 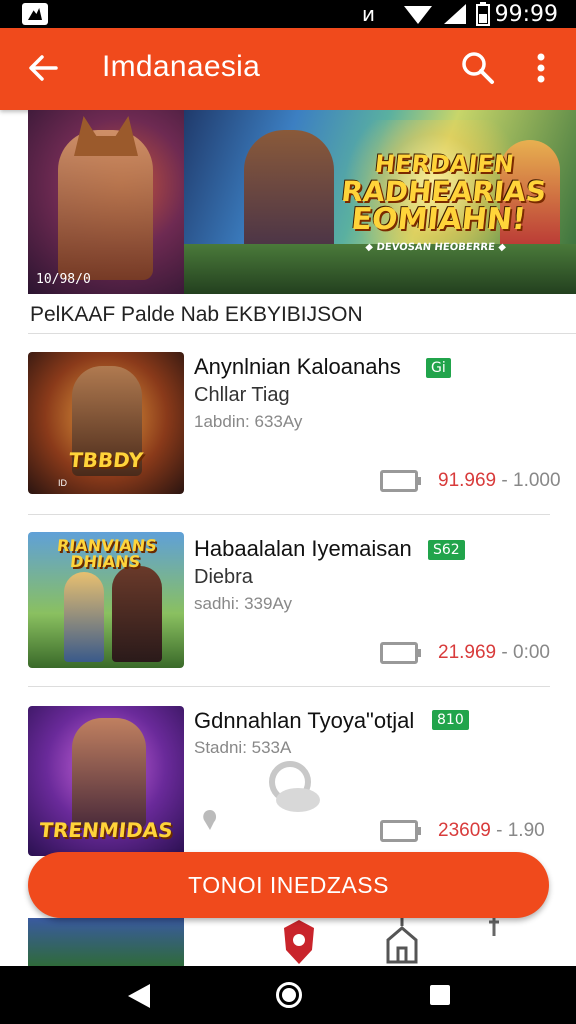 What do you see at coordinates (537, 480) in the screenshot?
I see `price-suffix: 1.000` at bounding box center [537, 480].